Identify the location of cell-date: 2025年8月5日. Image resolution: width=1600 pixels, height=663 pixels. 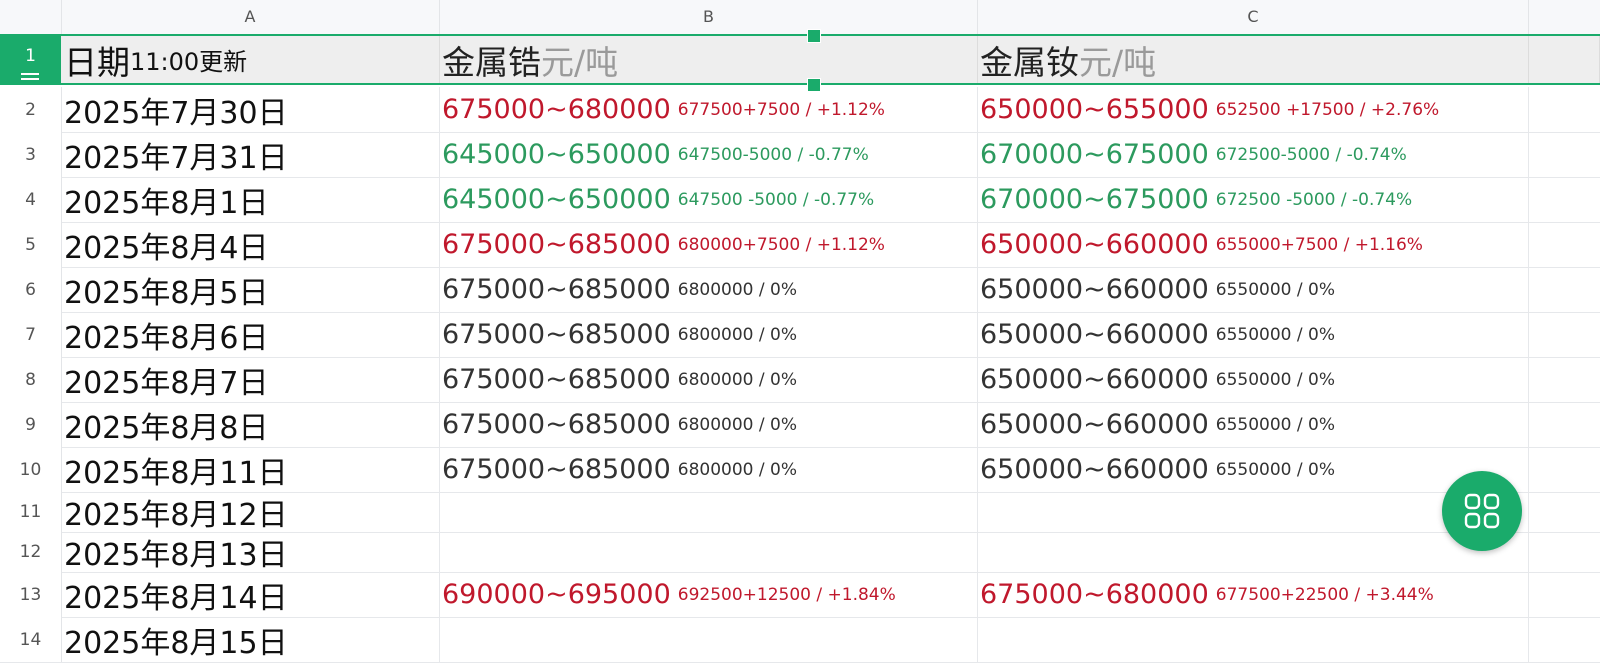
(250, 289).